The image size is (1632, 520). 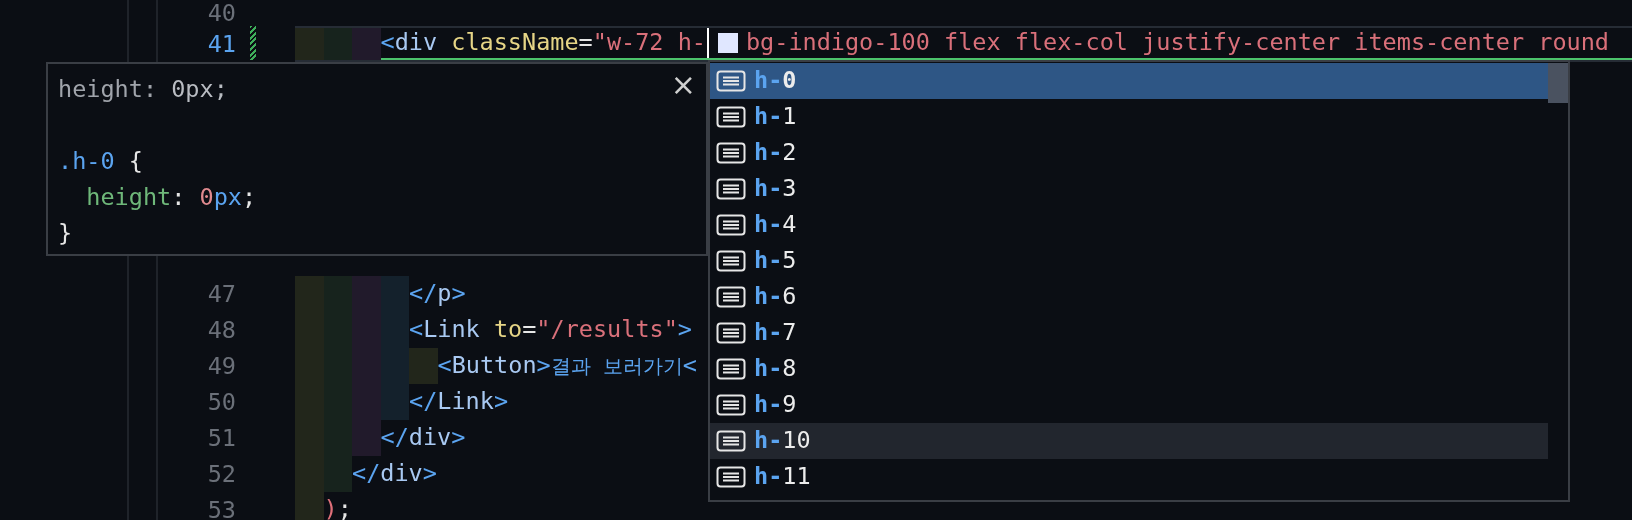 What do you see at coordinates (775, 297) in the screenshot?
I see `suggestion-label: h-6` at bounding box center [775, 297].